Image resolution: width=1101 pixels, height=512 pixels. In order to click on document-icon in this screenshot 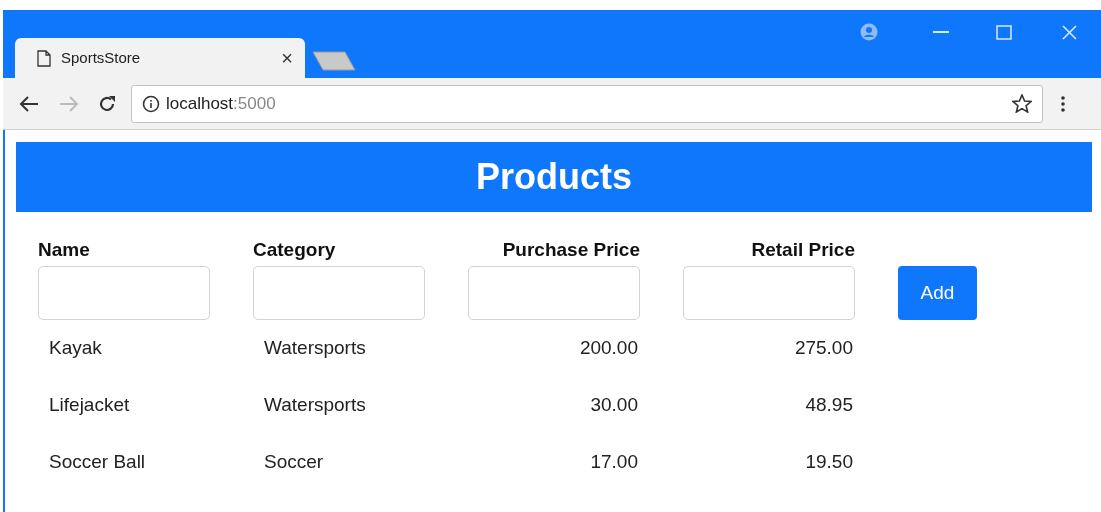, I will do `click(44, 58)`.